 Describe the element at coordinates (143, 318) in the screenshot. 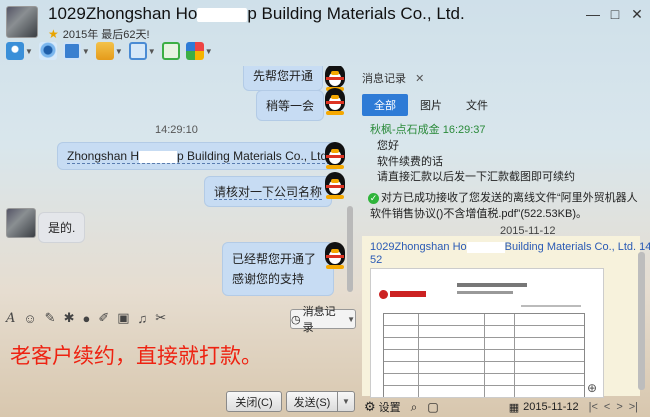

I see `music-icon: ♫` at that location.